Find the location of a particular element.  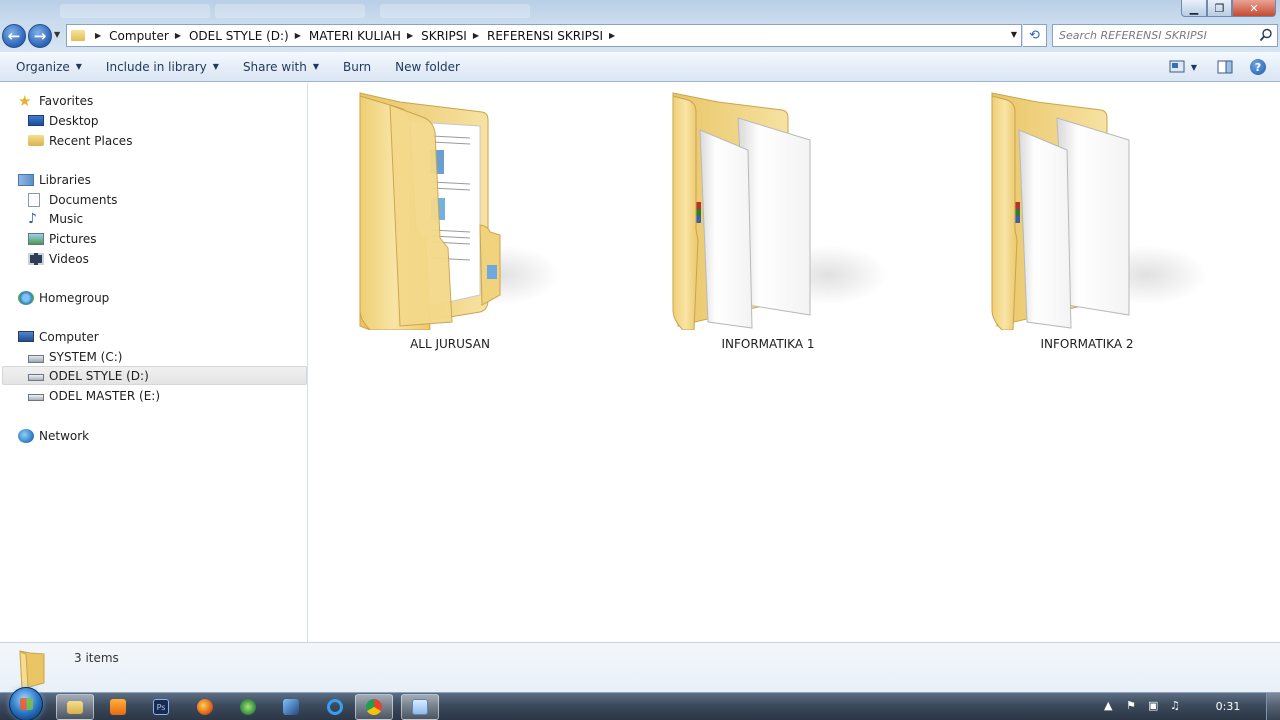

folder-item: INFORMATIKA 2 is located at coordinates (1087, 225).